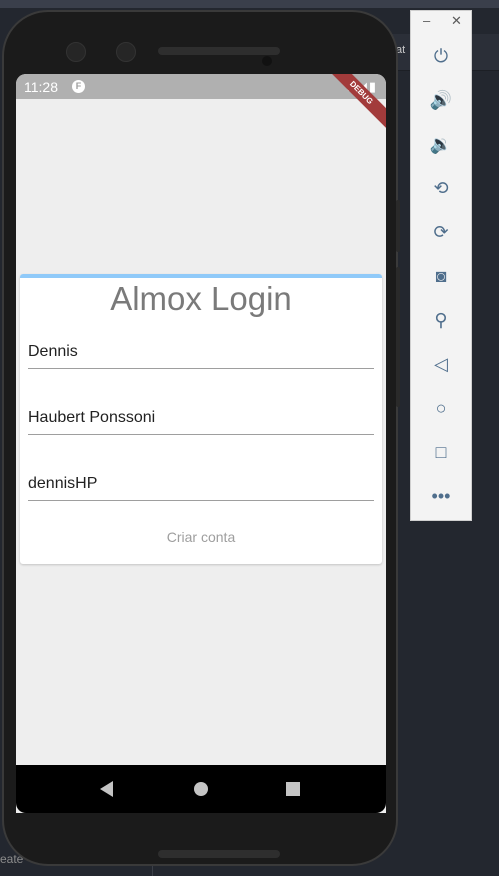 This screenshot has width=499, height=876. I want to click on nav-home-icon, so click(201, 789).